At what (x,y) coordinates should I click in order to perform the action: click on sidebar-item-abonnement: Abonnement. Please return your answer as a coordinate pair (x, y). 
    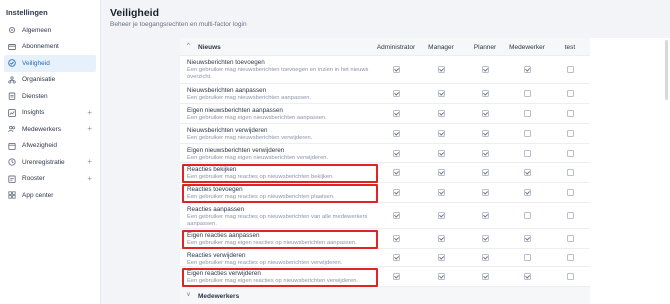
    Looking at the image, I should click on (50, 47).